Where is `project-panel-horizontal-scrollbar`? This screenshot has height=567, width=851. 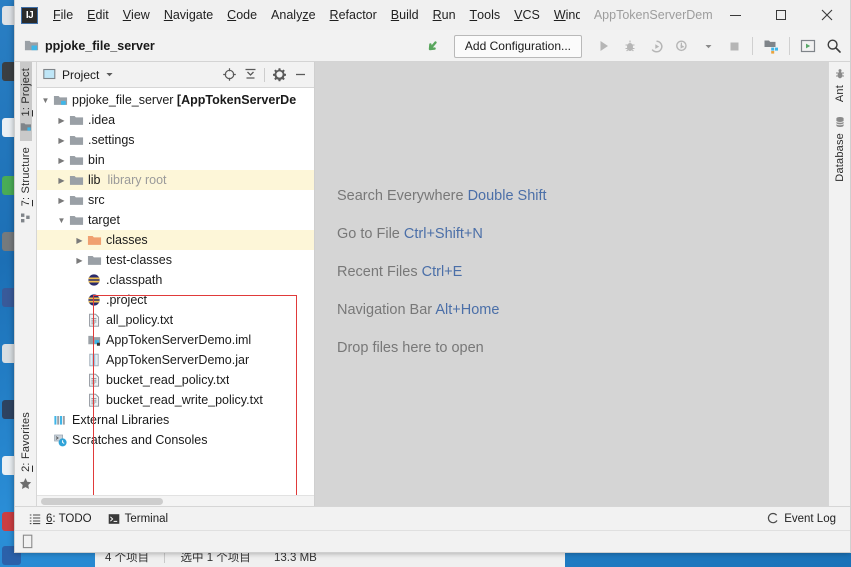
project-panel-horizontal-scrollbar is located at coordinates (175, 500).